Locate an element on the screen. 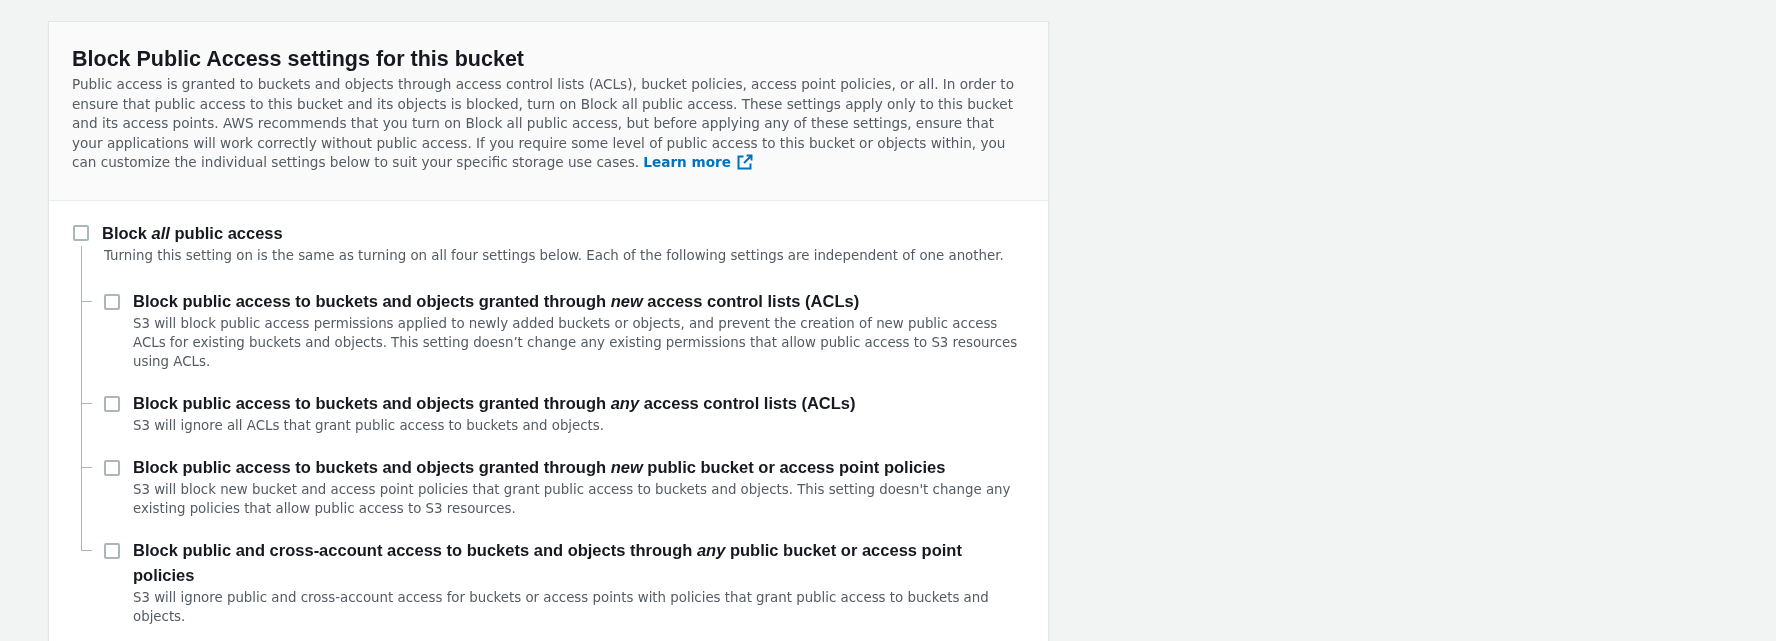  setting-description: S3 will ignore all ACLs that grant public access to buckets and objects. is located at coordinates (369, 425).